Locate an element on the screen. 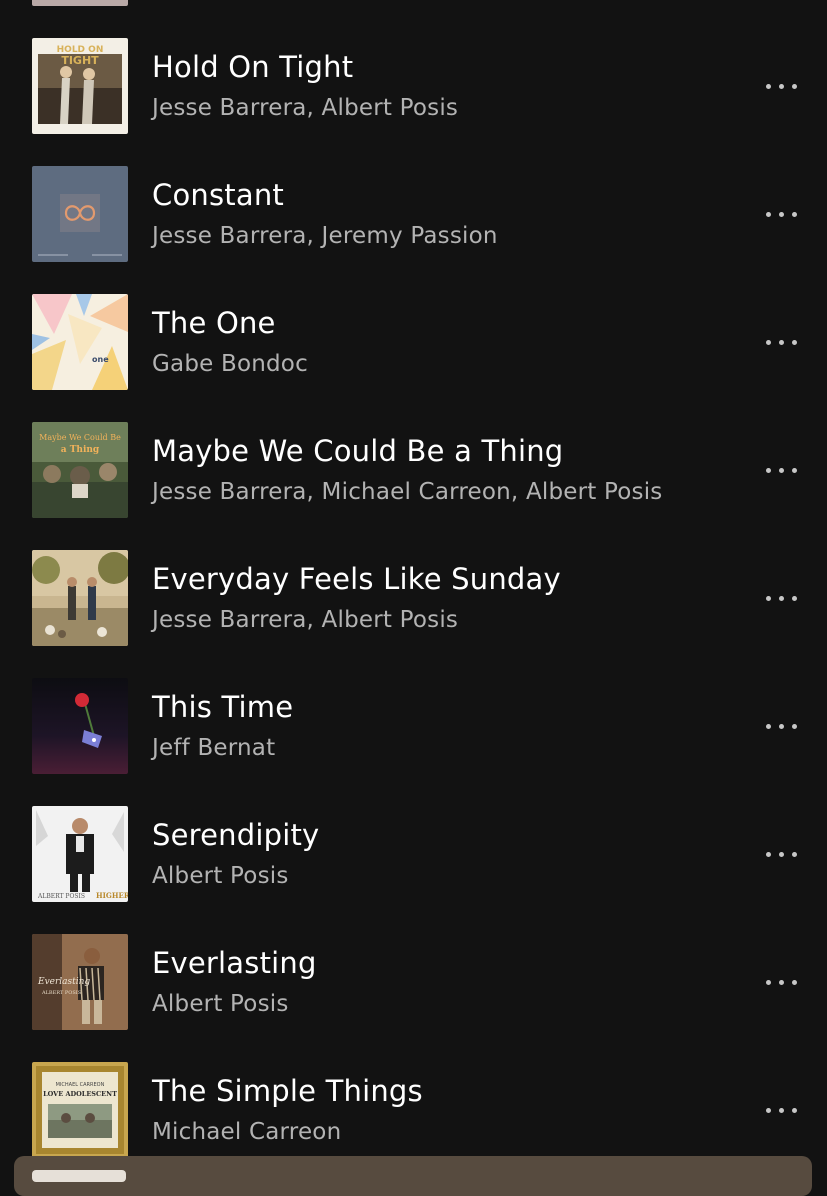 The width and height of the screenshot is (827, 1196). track-artists: Jeff Bernat is located at coordinates (213, 748).